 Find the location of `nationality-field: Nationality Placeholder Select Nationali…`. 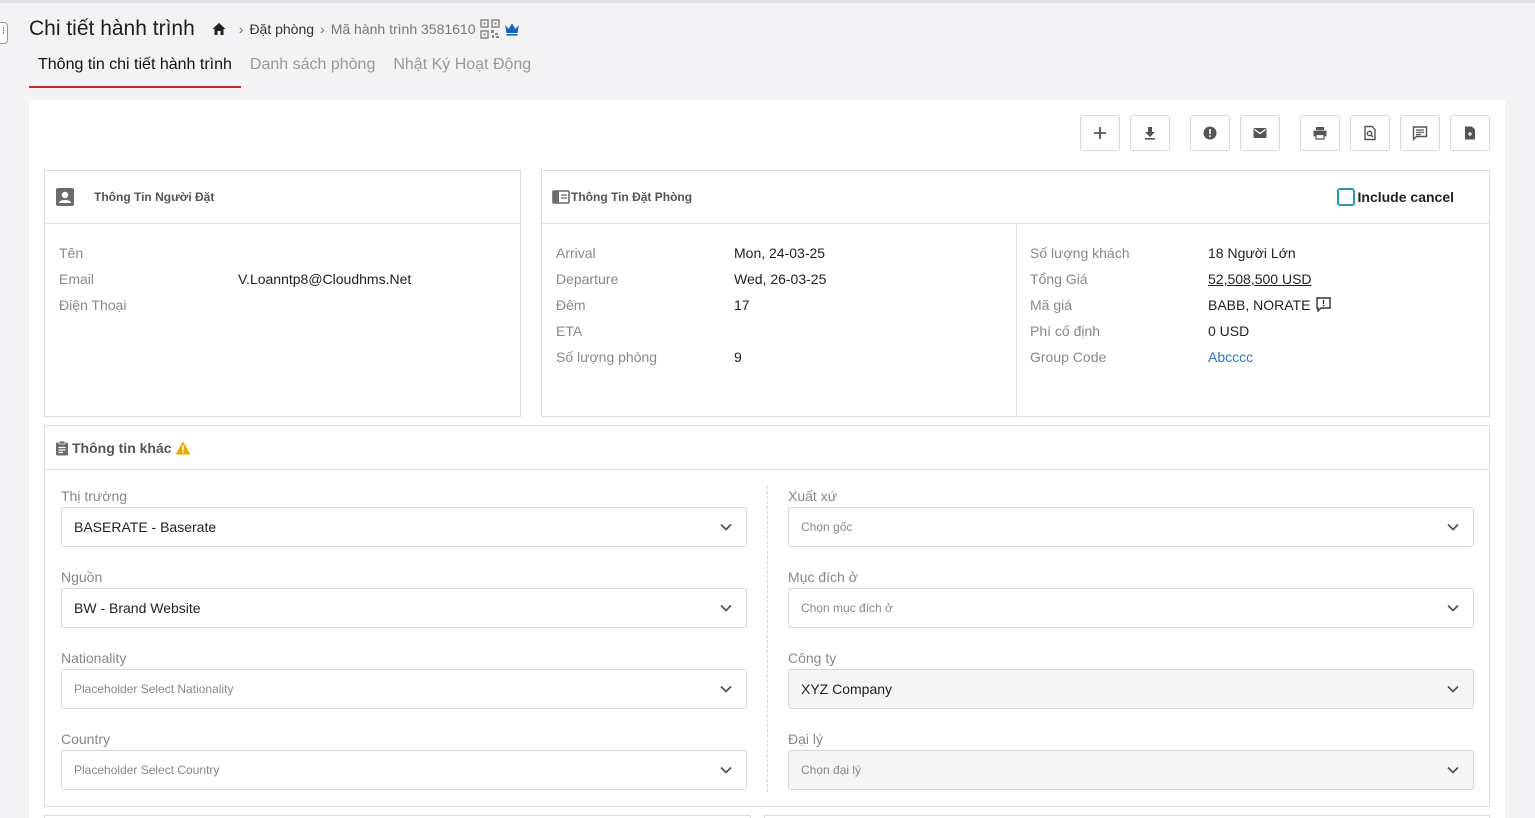

nationality-field: Nationality Placeholder Select Nationali… is located at coordinates (404, 687).